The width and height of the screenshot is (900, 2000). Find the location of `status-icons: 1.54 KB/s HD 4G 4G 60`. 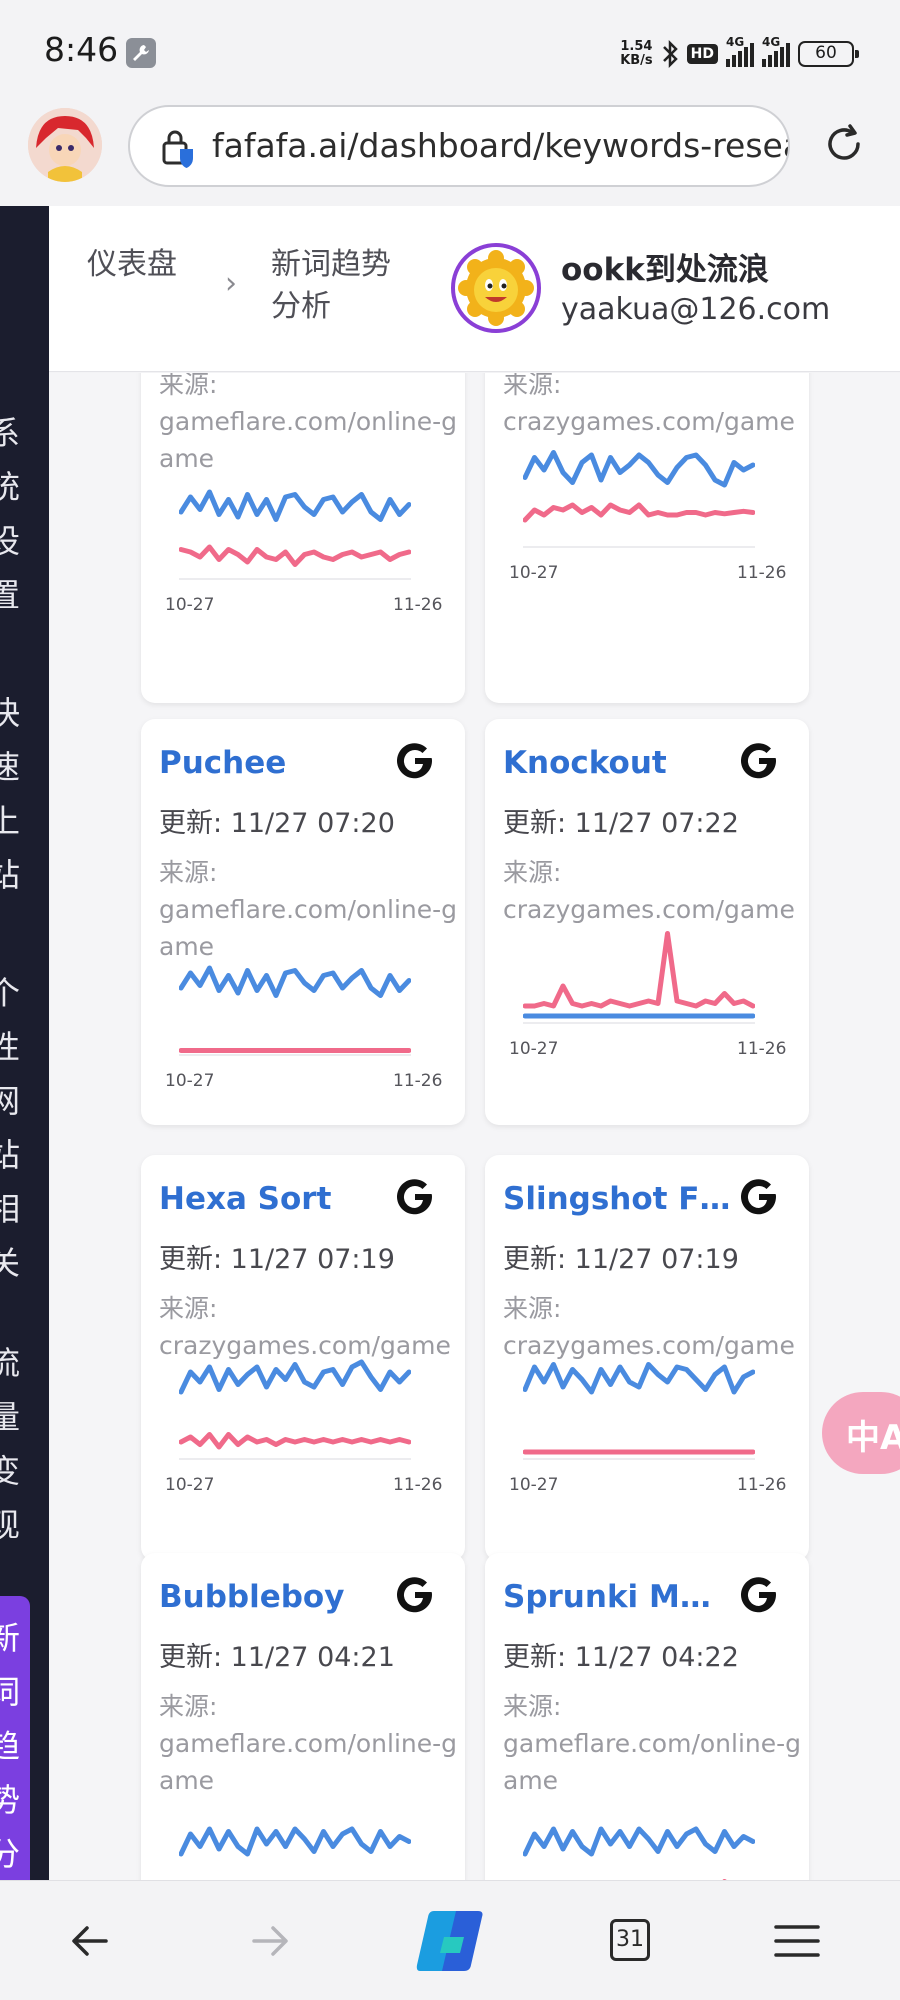

status-icons: 1.54 KB/s HD 4G 4G 60 is located at coordinates (739, 53).